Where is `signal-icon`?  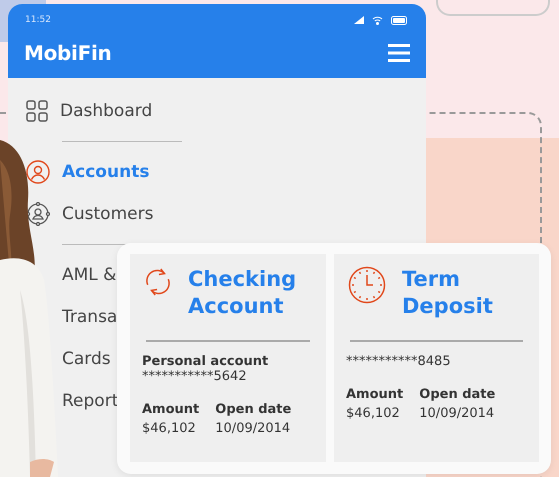
signal-icon is located at coordinates (359, 20).